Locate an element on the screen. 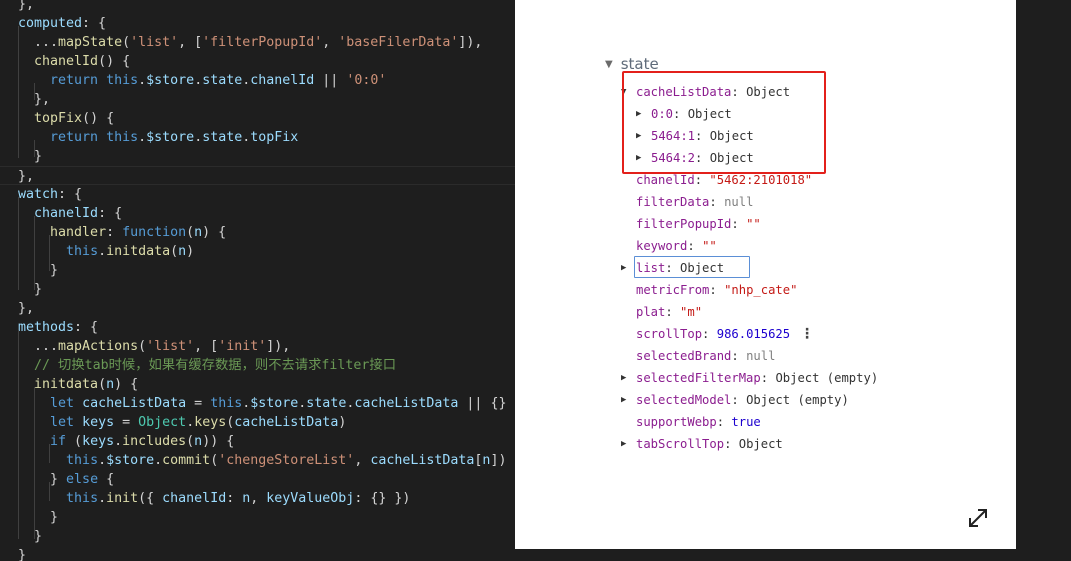 Image resolution: width=1071 pixels, height=561 pixels. kebab-menu-icon: ⋮ is located at coordinates (807, 334).